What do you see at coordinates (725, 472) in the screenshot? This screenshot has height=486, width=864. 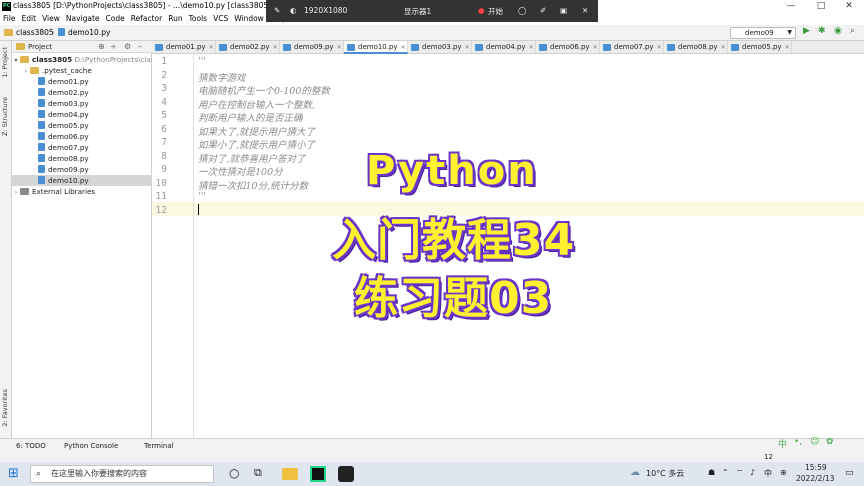 I see `tray-chevron-icon: ⌃` at bounding box center [725, 472].